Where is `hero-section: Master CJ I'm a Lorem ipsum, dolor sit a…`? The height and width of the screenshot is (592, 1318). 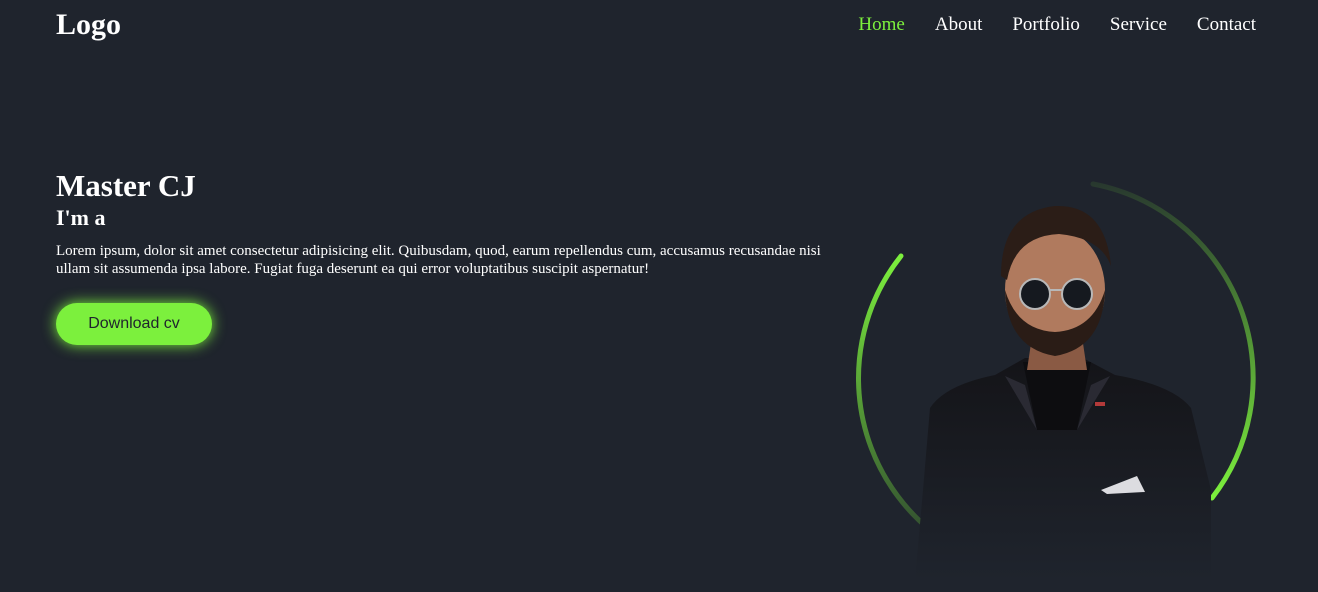 hero-section: Master CJ I'm a Lorem ipsum, dolor sit a… is located at coordinates (456, 223).